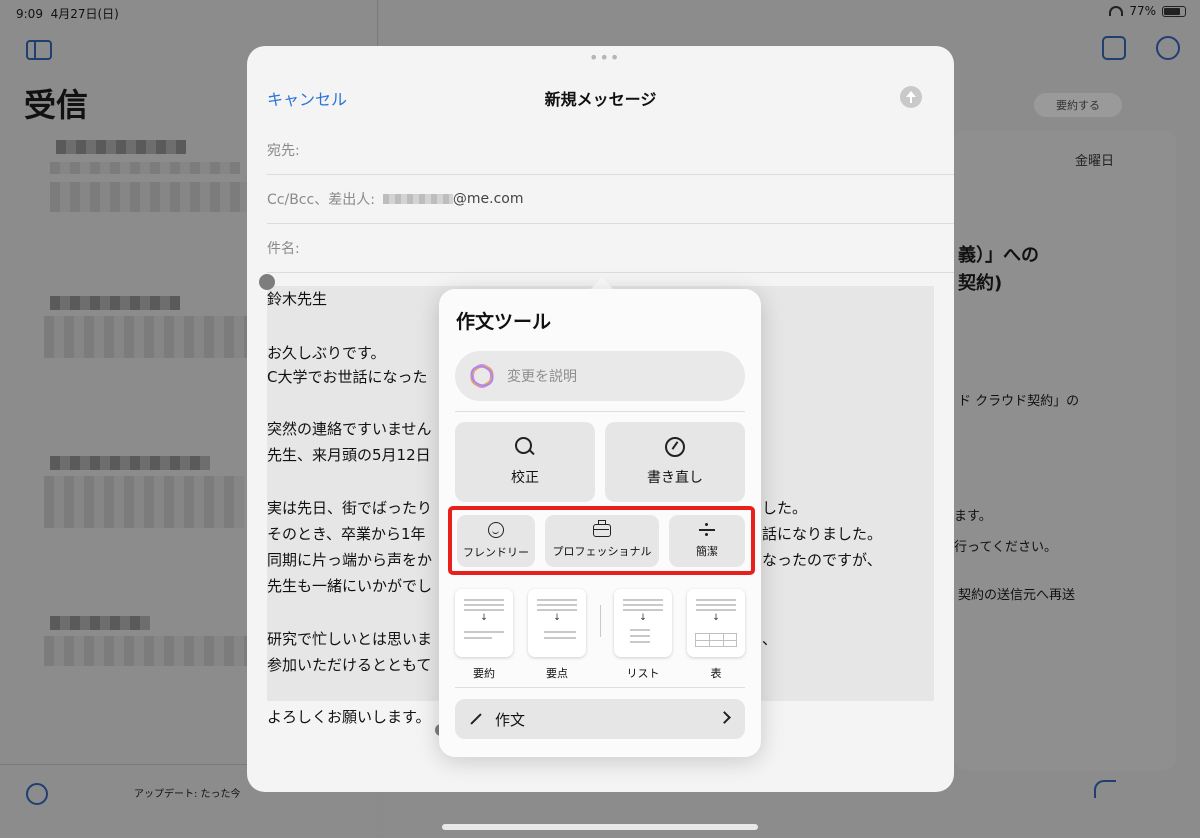 The width and height of the screenshot is (1200, 838). I want to click on rewrite-label: 書き直し, so click(675, 478).